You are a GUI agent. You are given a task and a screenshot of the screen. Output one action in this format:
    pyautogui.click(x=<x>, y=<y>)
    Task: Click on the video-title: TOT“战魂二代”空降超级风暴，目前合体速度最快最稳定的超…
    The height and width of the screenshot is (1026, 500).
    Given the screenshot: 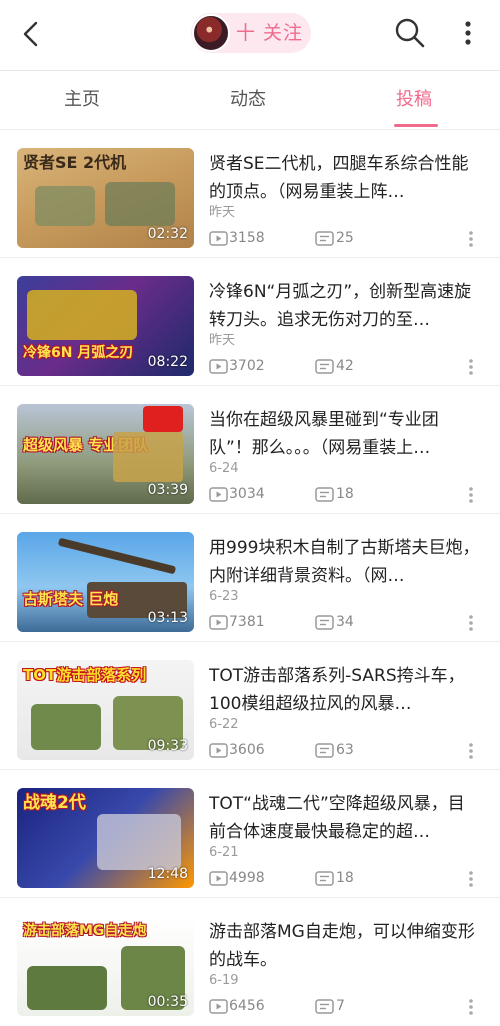 What is the action you would take?
    pyautogui.click(x=345, y=818)
    